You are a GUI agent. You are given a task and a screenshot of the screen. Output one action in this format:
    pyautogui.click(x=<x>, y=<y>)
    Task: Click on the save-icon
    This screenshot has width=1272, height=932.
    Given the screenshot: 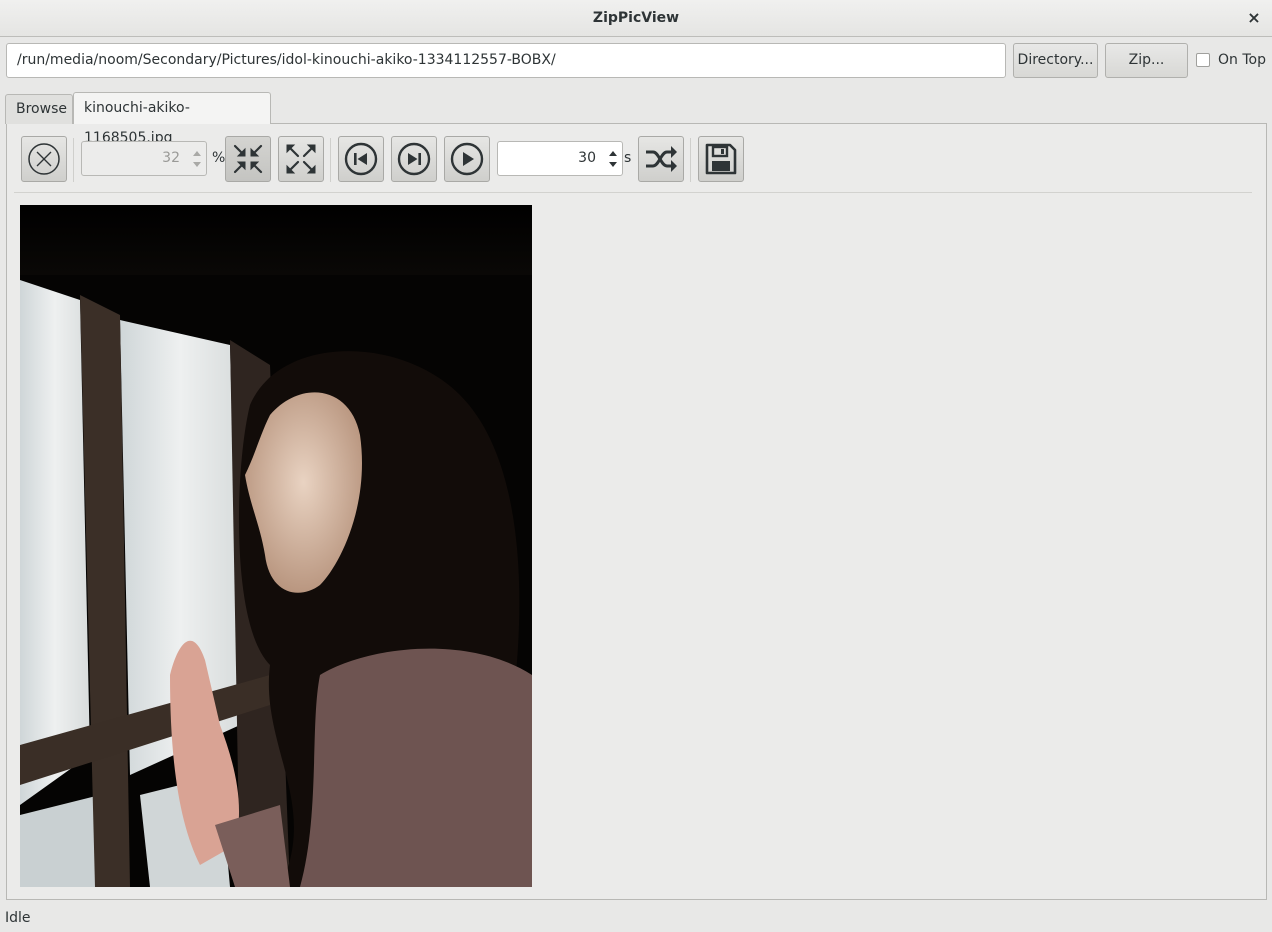 What is the action you would take?
    pyautogui.click(x=721, y=159)
    